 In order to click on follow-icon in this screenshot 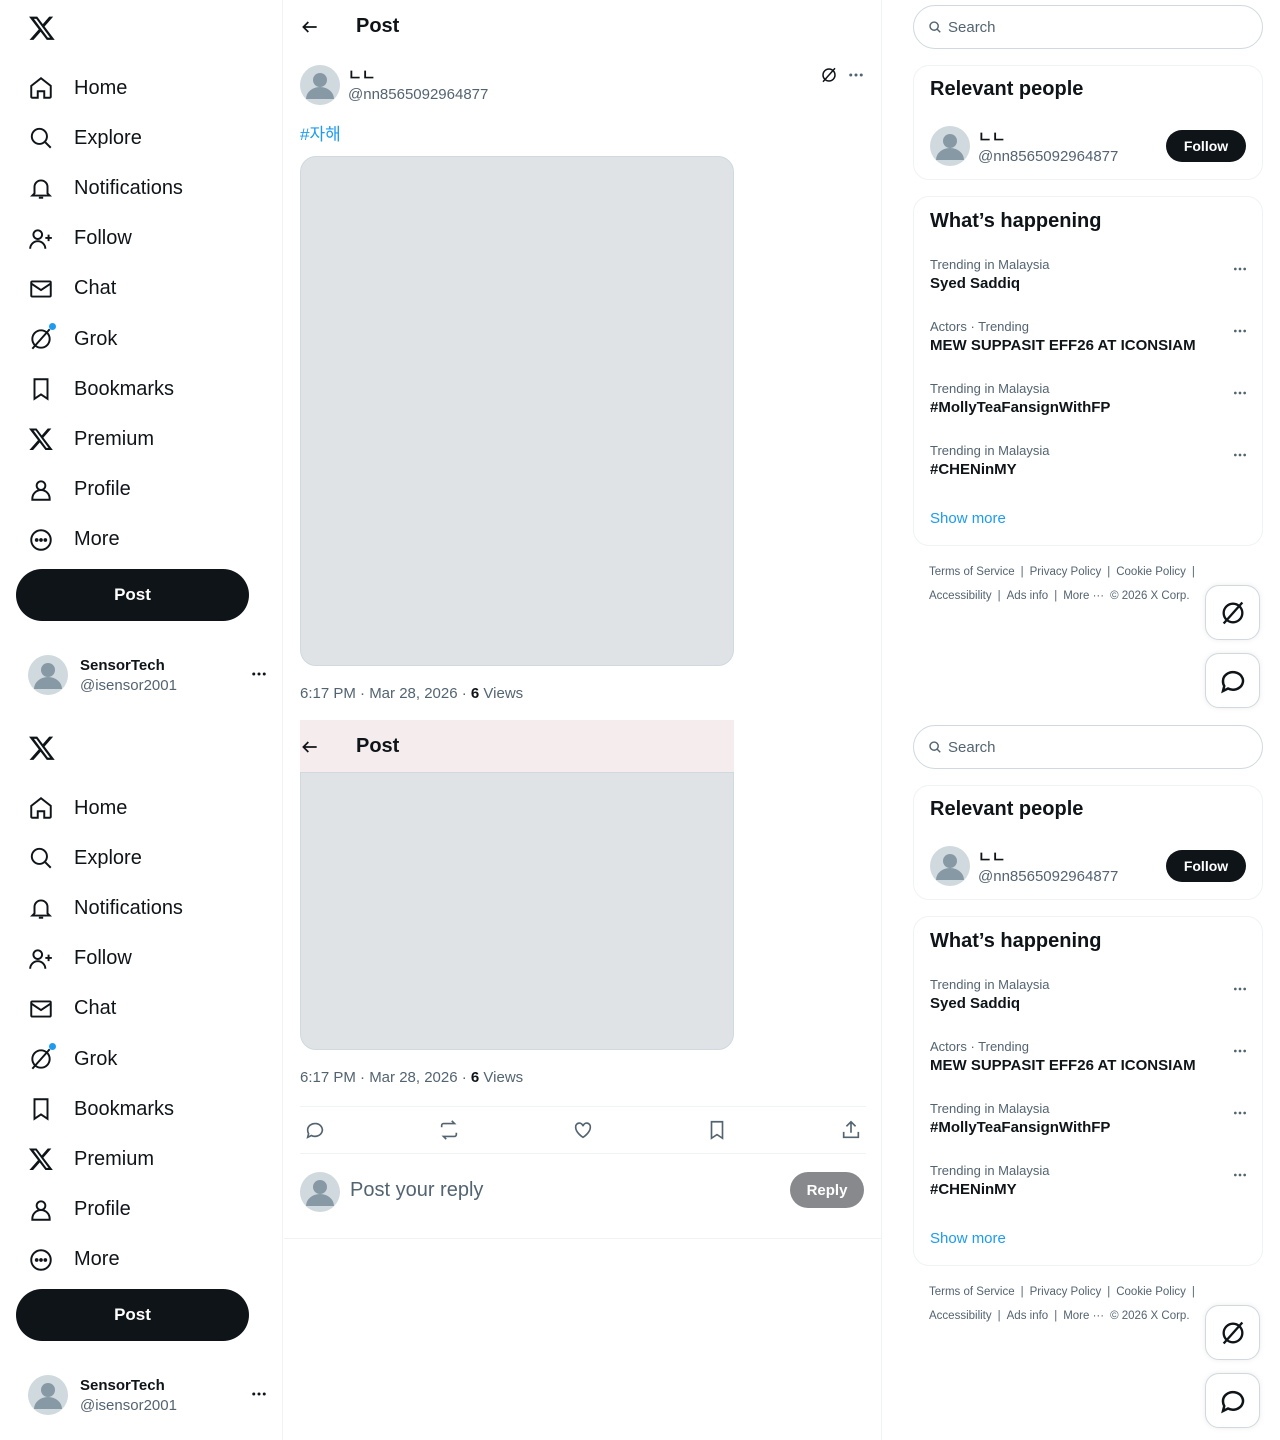, I will do `click(41, 239)`.